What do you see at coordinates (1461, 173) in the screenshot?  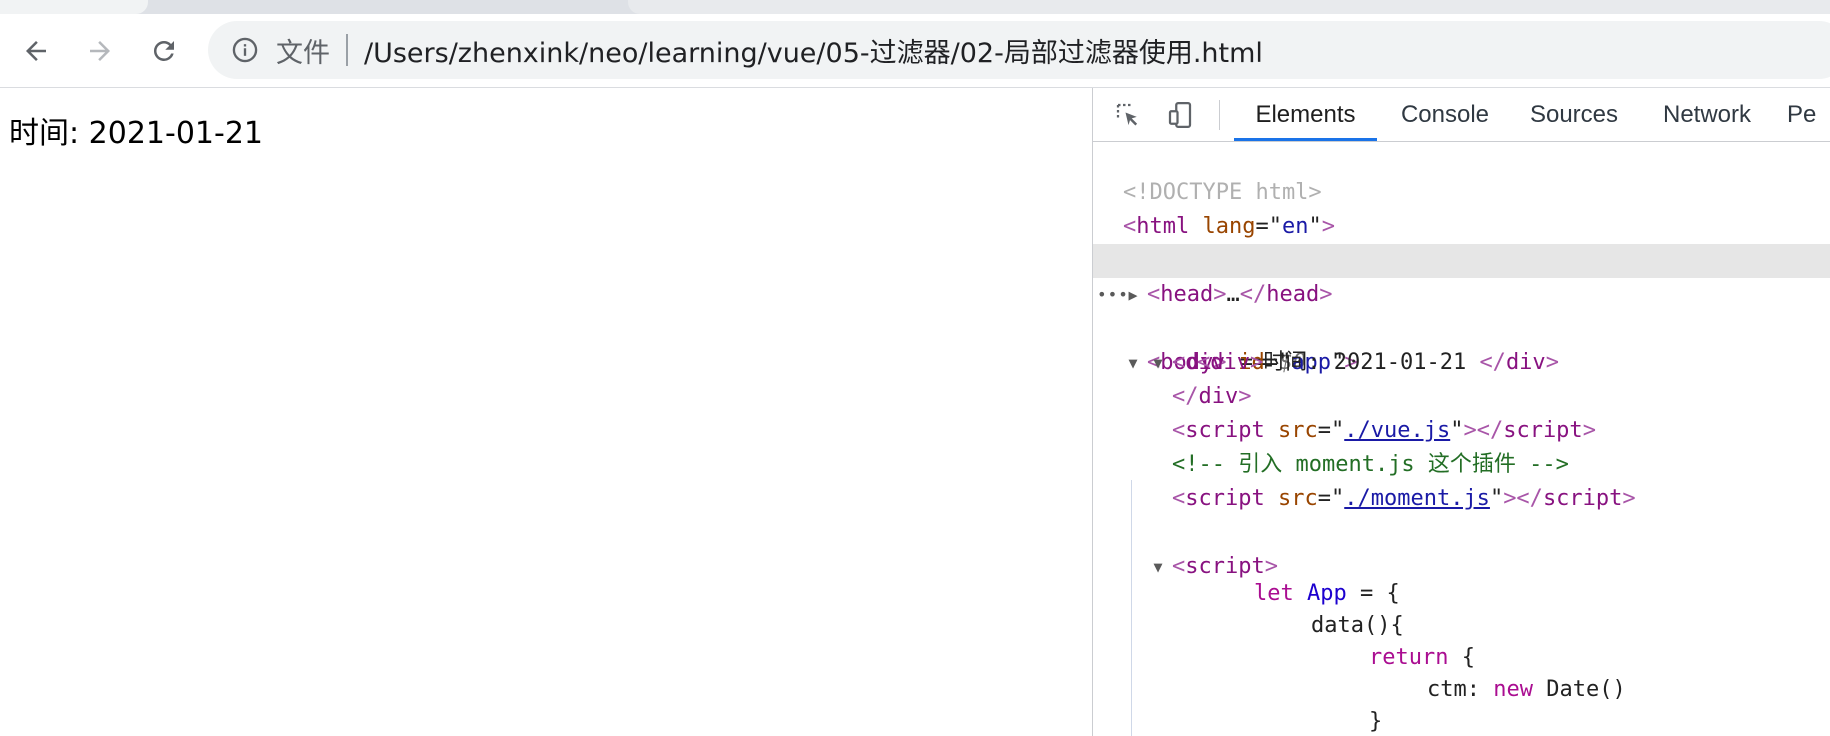 I see `dom-node-doctype: <!DOCTYPE html>` at bounding box center [1461, 173].